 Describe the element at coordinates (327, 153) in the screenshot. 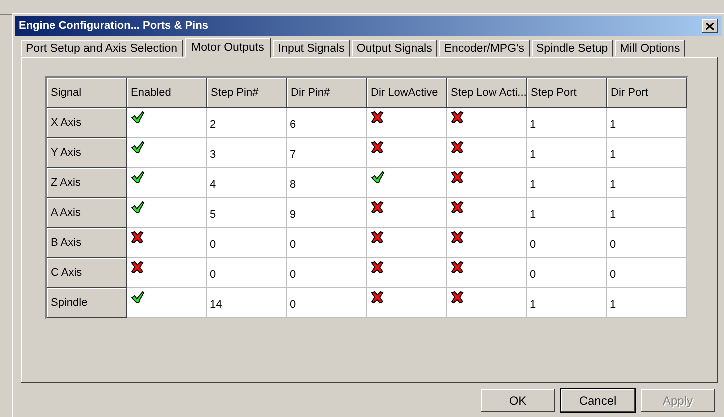

I see `table-cell: 7` at that location.